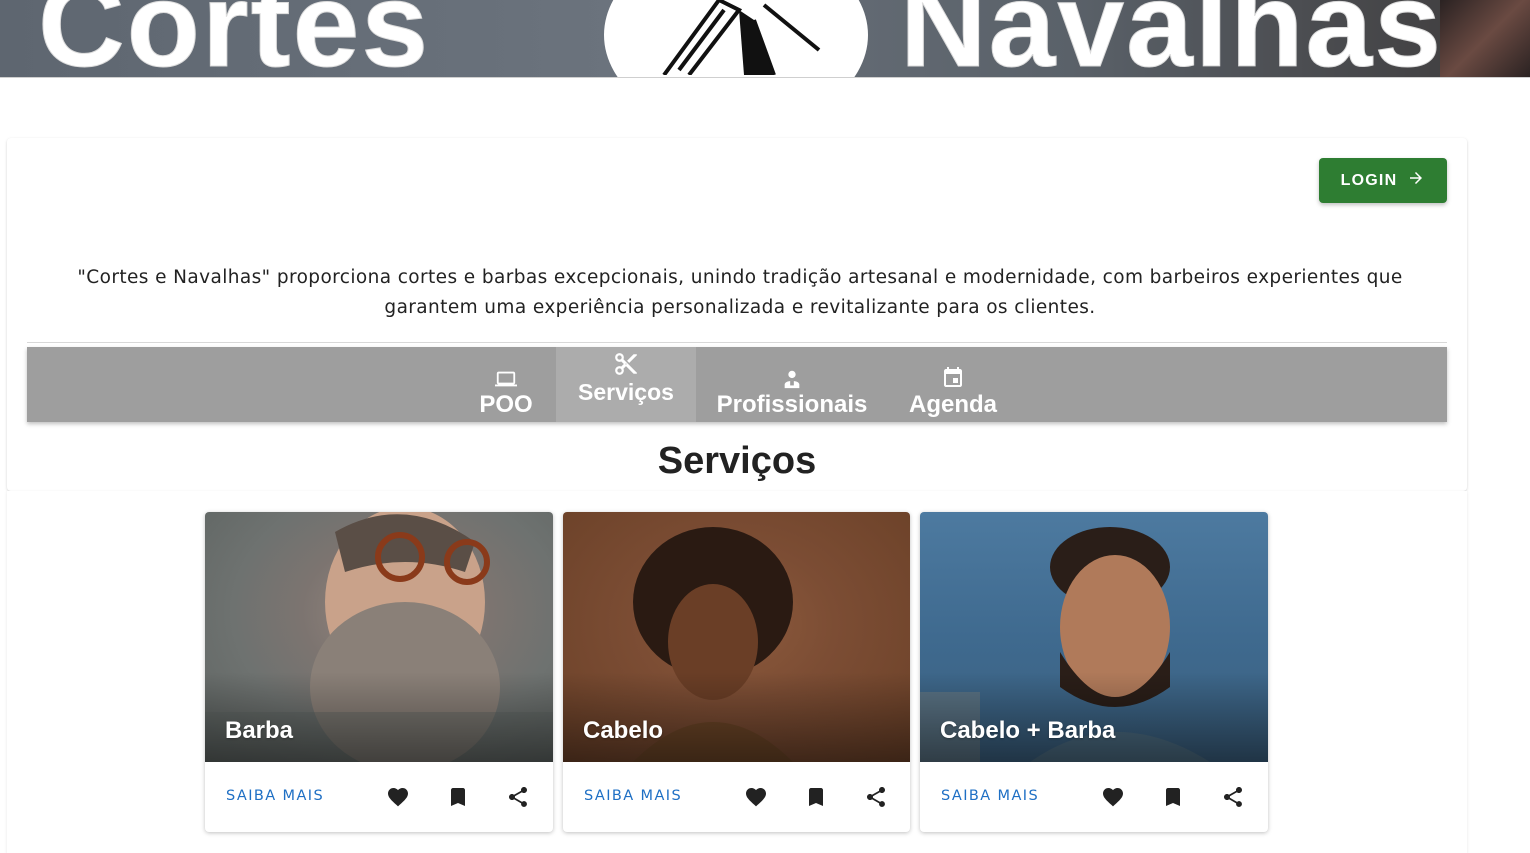 The width and height of the screenshot is (1530, 853). I want to click on tab-poo: POO, so click(506, 384).